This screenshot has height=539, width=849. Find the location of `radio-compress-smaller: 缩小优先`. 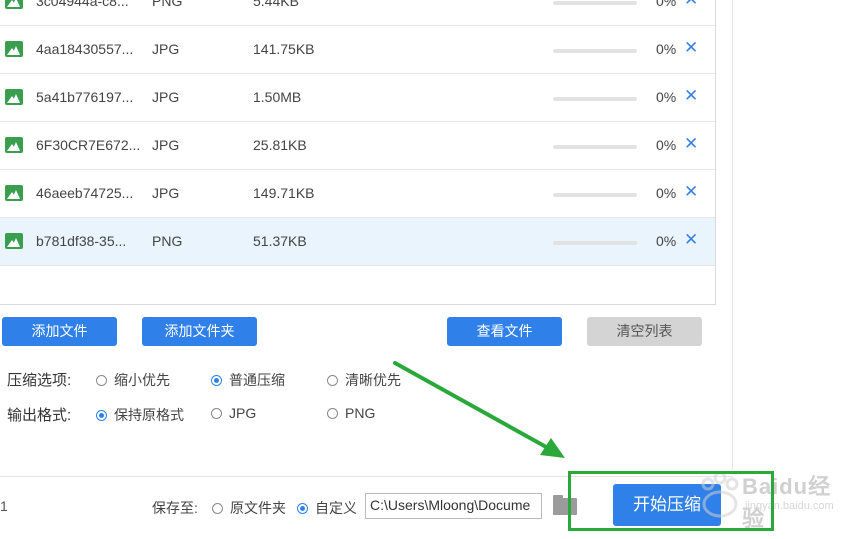

radio-compress-smaller: 缩小优先 is located at coordinates (133, 380).